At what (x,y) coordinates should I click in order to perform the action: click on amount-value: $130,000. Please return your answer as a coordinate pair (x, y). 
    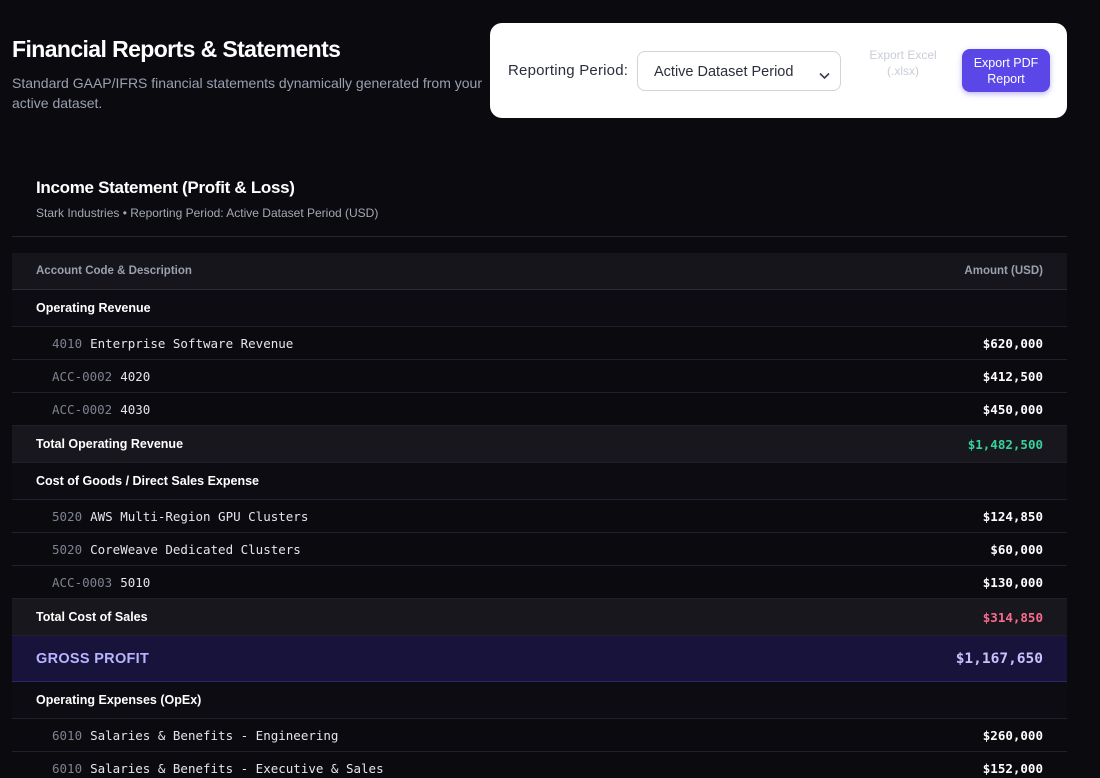
    Looking at the image, I should click on (1012, 582).